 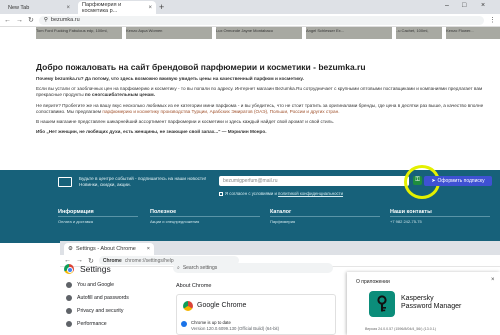 What do you see at coordinates (417, 298) in the screenshot?
I see `product-line-1: Kaspersky` at bounding box center [417, 298].